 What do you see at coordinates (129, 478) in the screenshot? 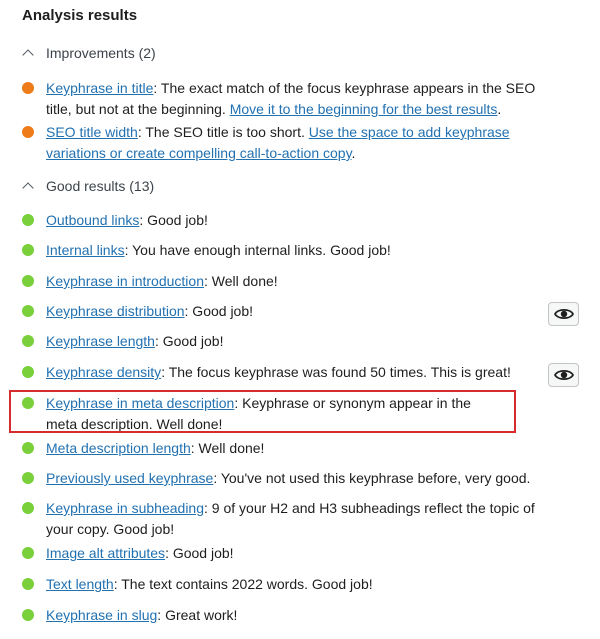
I see `result-link: Previously used keyphrase` at bounding box center [129, 478].